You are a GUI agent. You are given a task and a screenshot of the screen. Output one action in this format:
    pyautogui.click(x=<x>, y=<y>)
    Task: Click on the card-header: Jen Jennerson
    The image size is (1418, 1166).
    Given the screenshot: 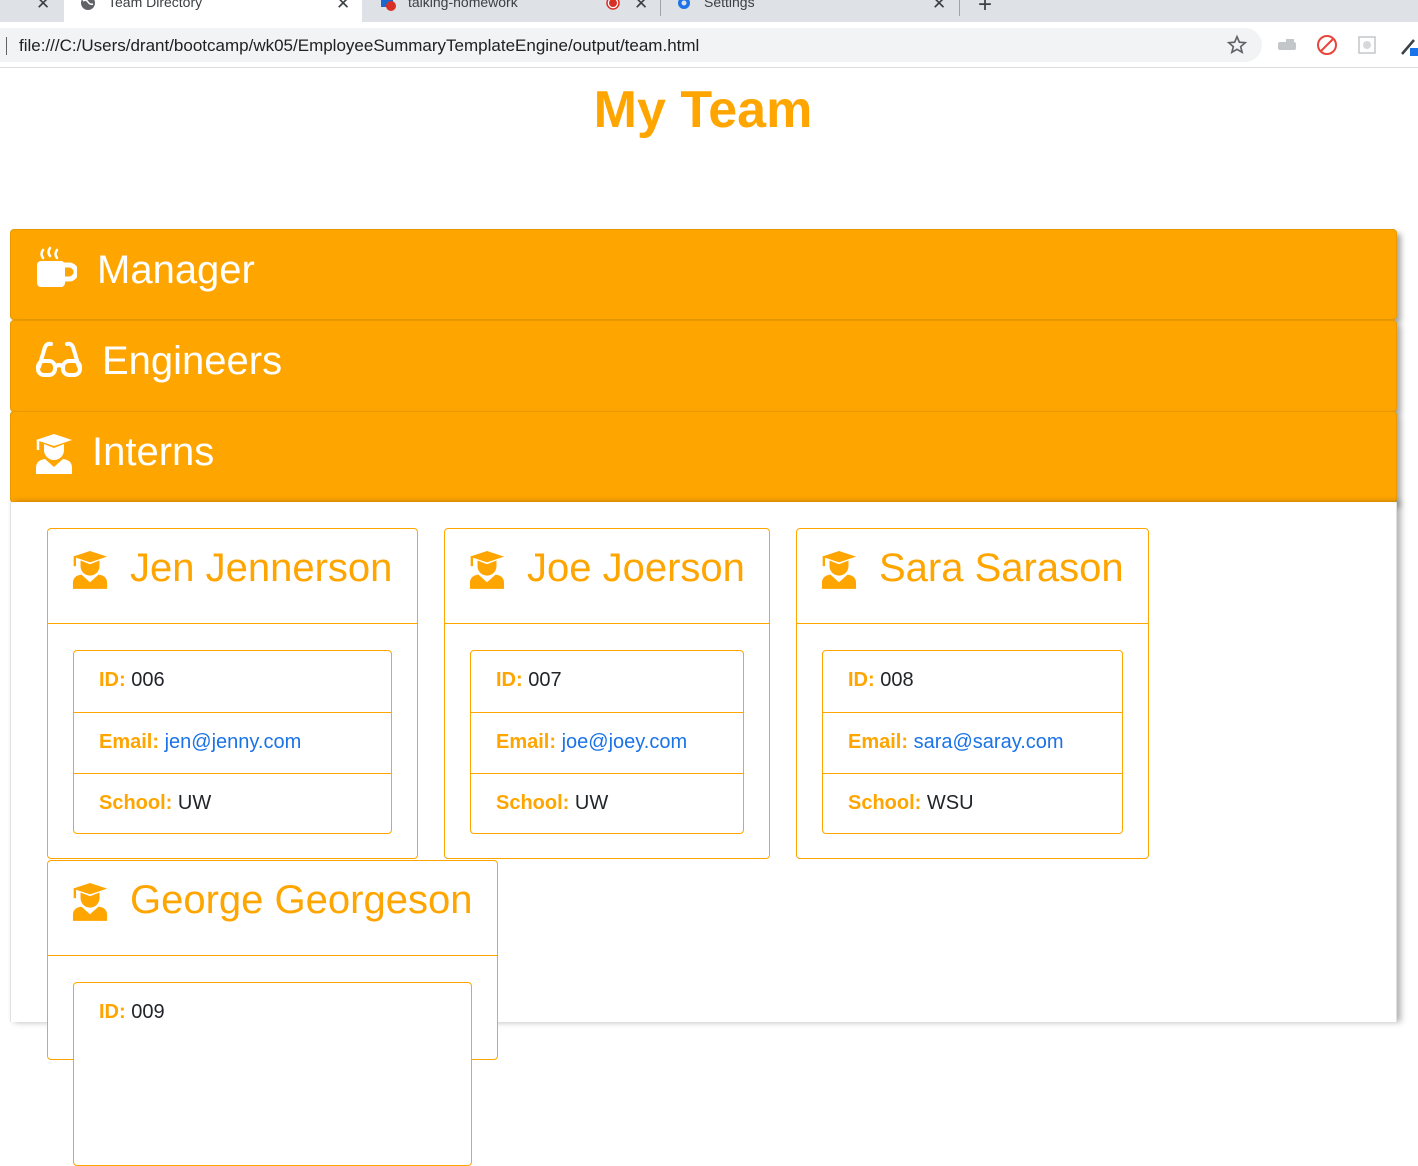 What is the action you would take?
    pyautogui.click(x=232, y=576)
    